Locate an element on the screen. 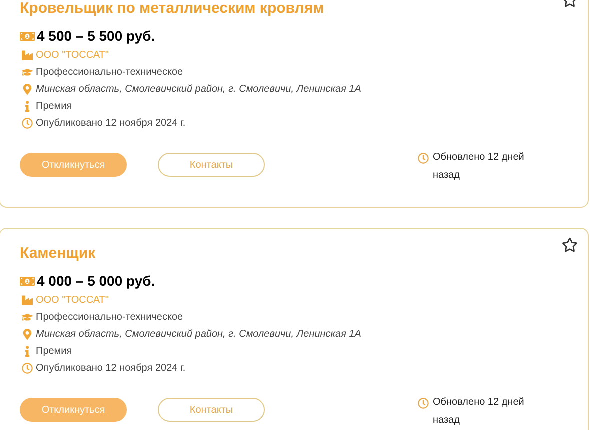 This screenshot has height=430, width=590. vacancy-title: Каменщик is located at coordinates (294, 254).